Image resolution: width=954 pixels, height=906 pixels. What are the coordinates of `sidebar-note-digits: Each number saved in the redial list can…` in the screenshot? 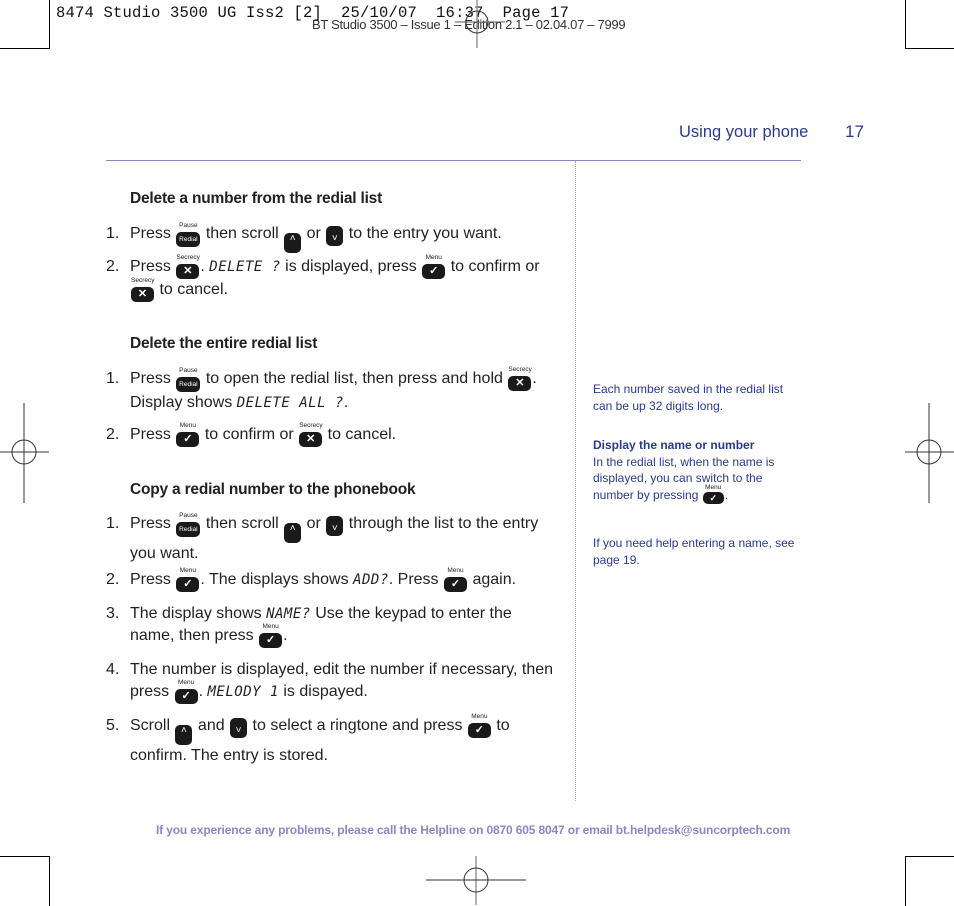 It's located at (688, 397).